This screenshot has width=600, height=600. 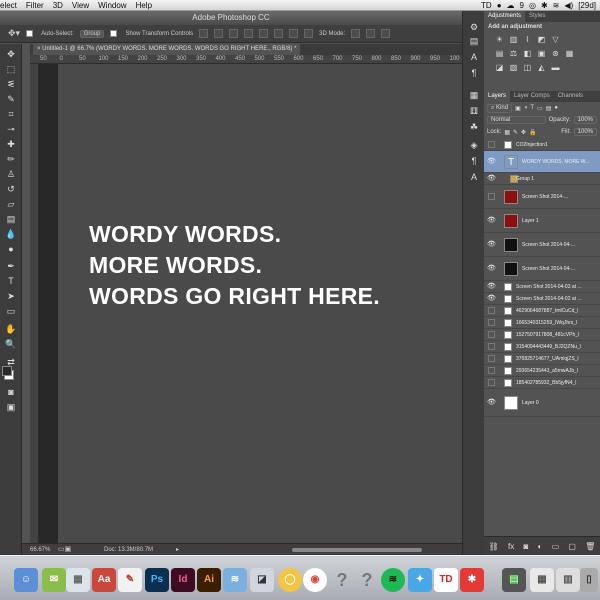 What do you see at coordinates (11, 407) in the screenshot?
I see `screen-mode-icon: ▣` at bounding box center [11, 407].